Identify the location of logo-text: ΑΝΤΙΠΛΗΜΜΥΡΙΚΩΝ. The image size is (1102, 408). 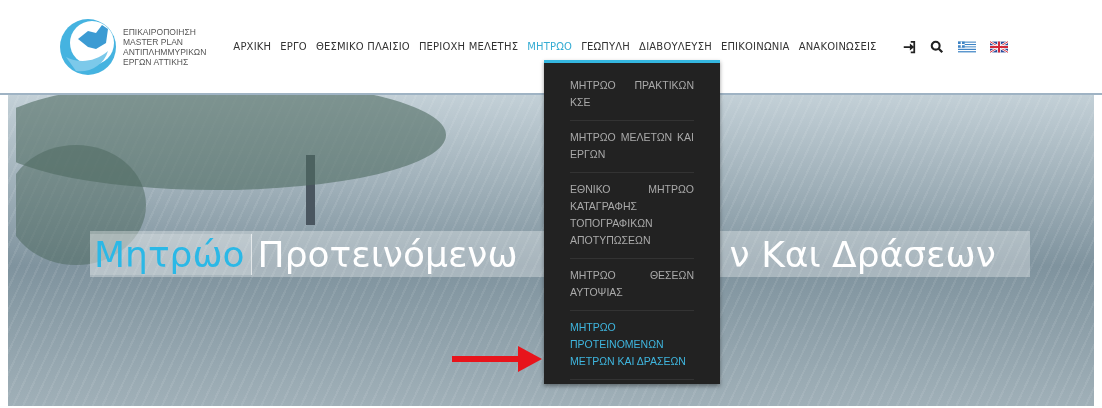
(165, 51).